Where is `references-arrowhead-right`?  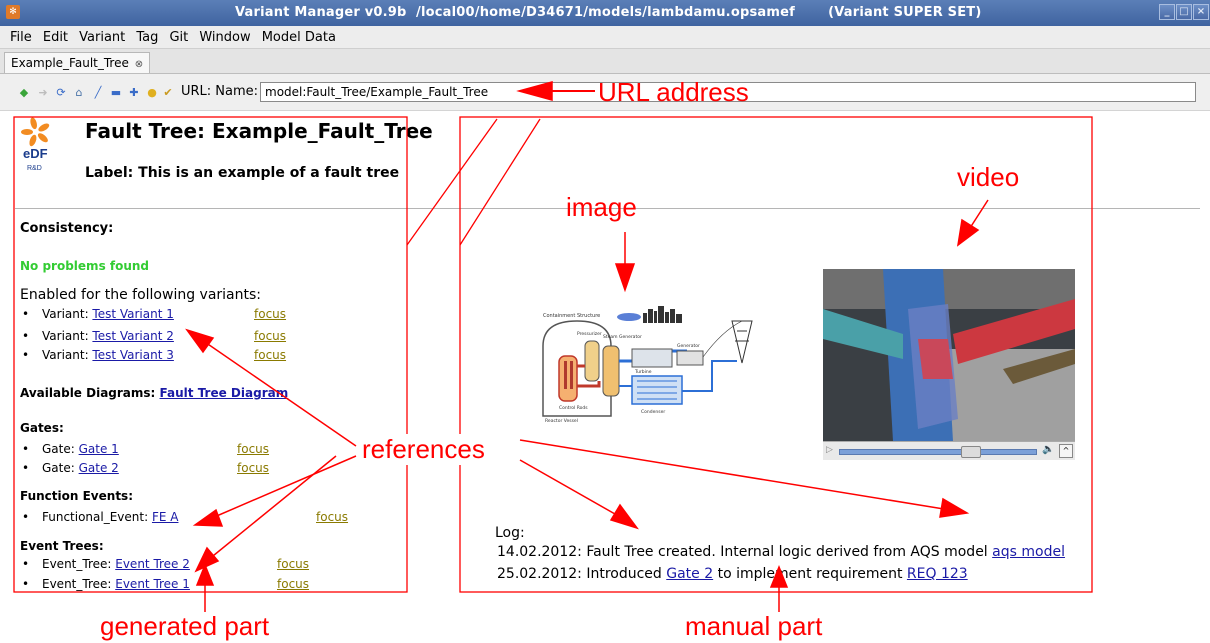
references-arrowhead-right is located at coordinates (954, 507).